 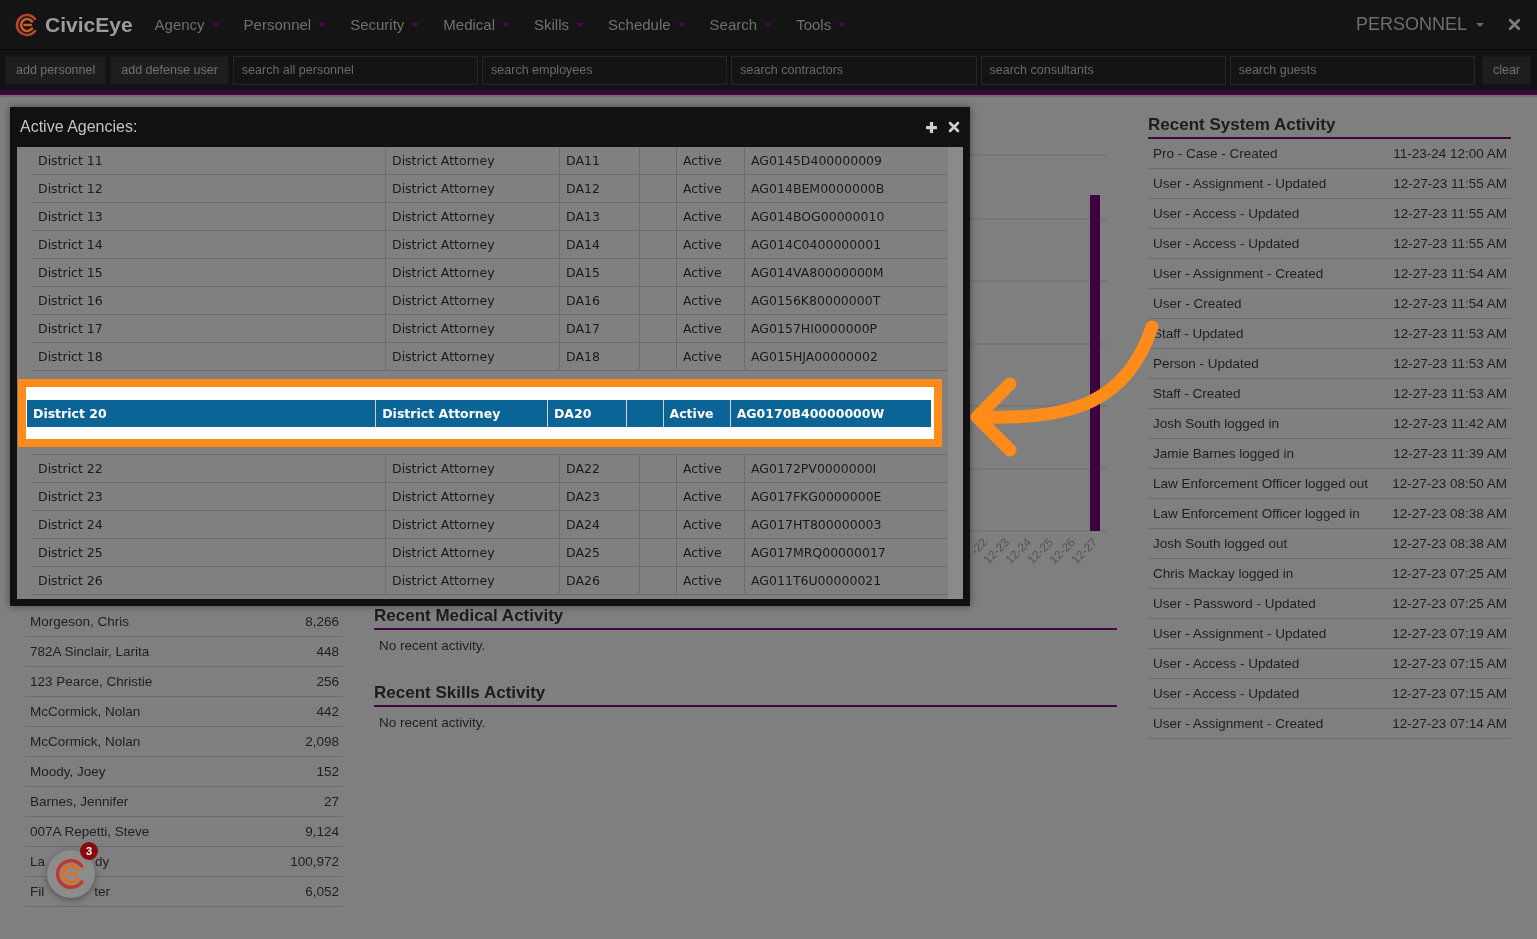 I want to click on menu-item: Medical, so click(x=484, y=24).